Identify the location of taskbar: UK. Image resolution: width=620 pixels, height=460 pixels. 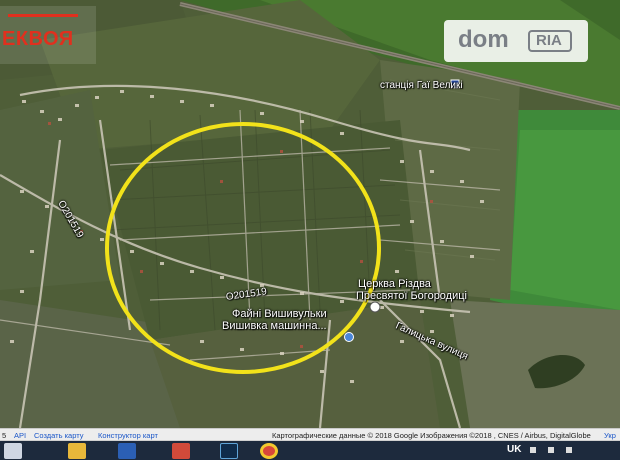
(310, 450).